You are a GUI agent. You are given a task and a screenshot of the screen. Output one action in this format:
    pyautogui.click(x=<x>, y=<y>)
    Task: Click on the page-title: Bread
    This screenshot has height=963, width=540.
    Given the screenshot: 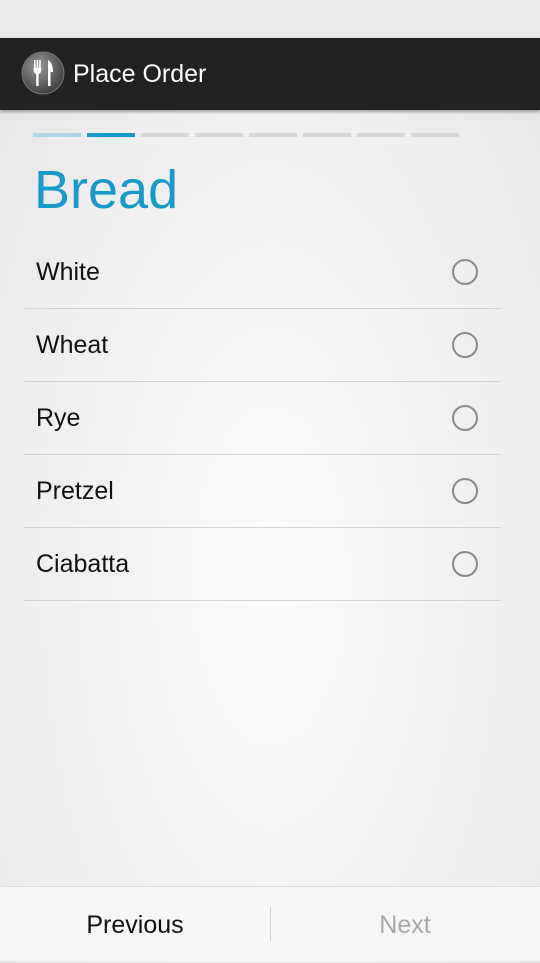 What is the action you would take?
    pyautogui.click(x=106, y=190)
    